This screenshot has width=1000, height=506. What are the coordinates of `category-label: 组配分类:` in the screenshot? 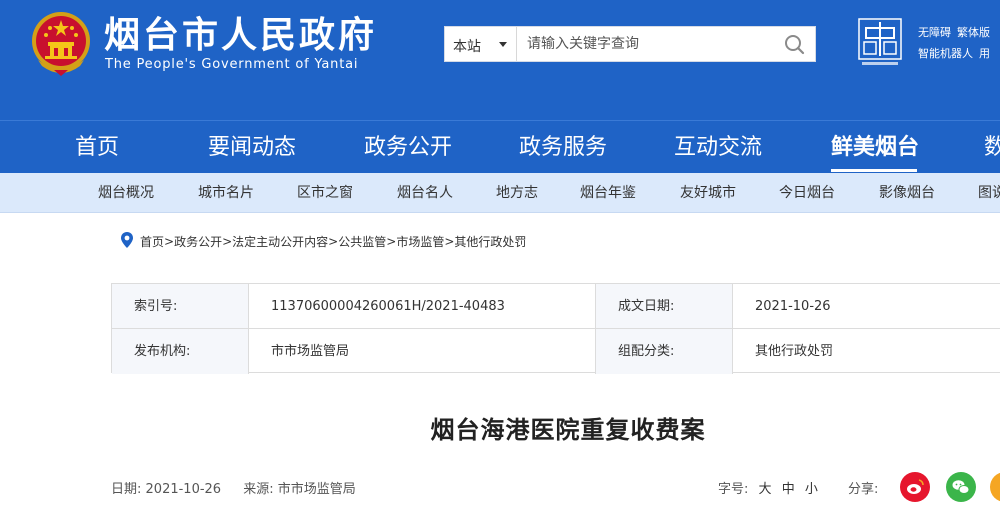 It's located at (664, 351).